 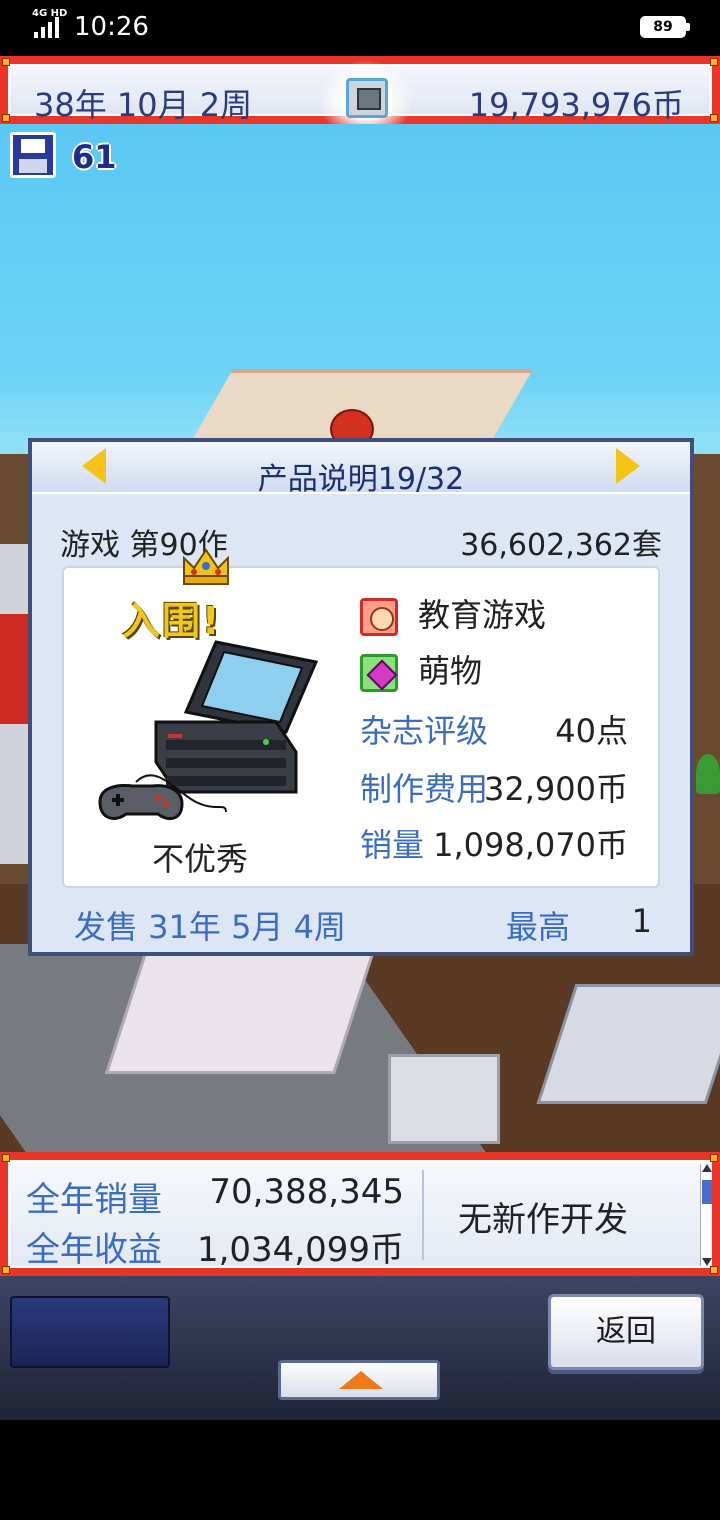 What do you see at coordinates (306, 1192) in the screenshot?
I see `annual-sales-value: 70,388,345` at bounding box center [306, 1192].